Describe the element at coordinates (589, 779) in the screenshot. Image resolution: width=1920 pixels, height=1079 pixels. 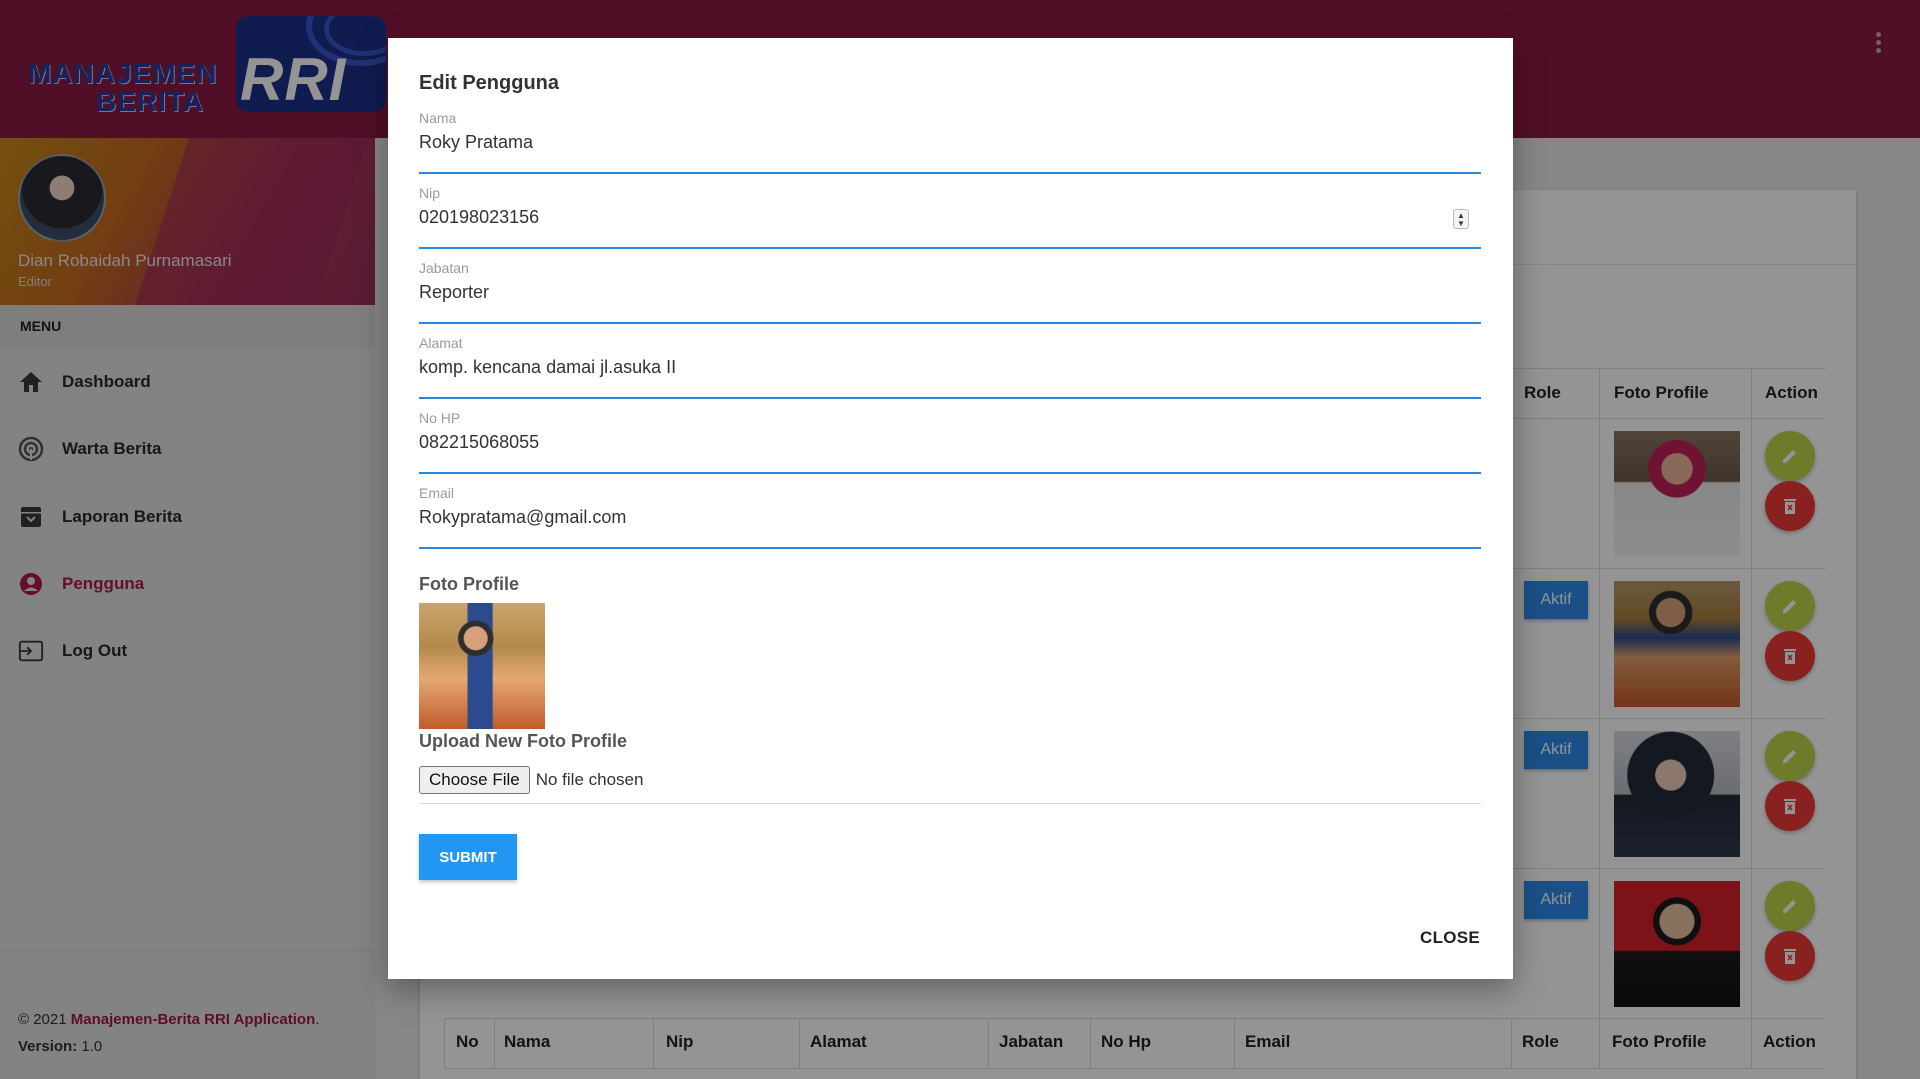
I see `file-status: No file chosen` at that location.